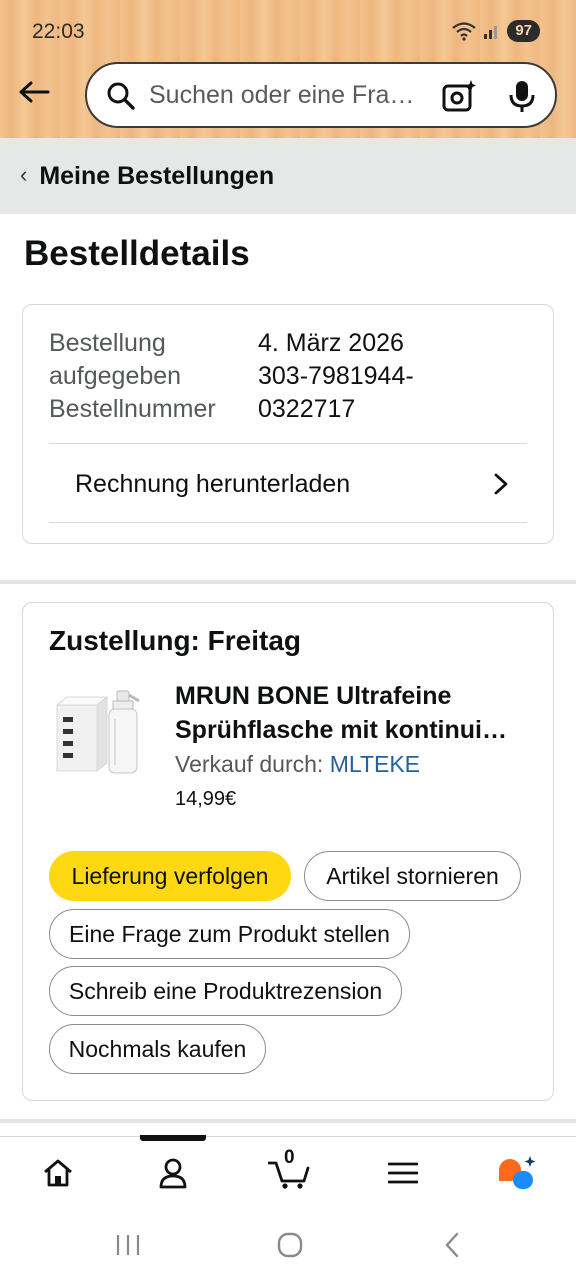  Describe the element at coordinates (24, 174) in the screenshot. I see `chevron-left-icon: ‹` at that location.